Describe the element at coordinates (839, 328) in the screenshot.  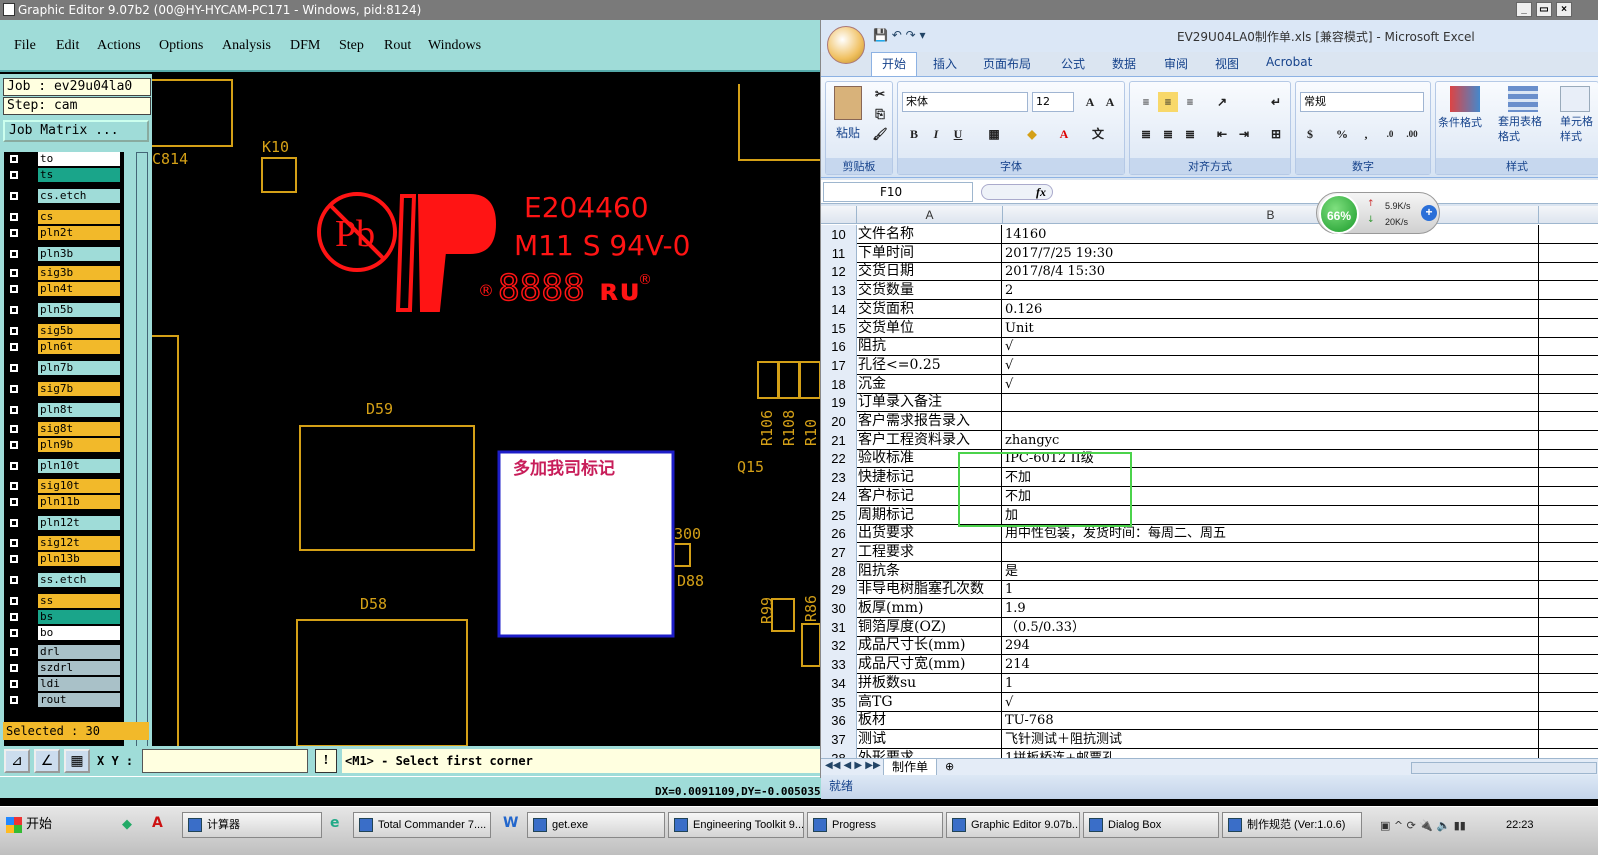
I see `row-number: 15` at that location.